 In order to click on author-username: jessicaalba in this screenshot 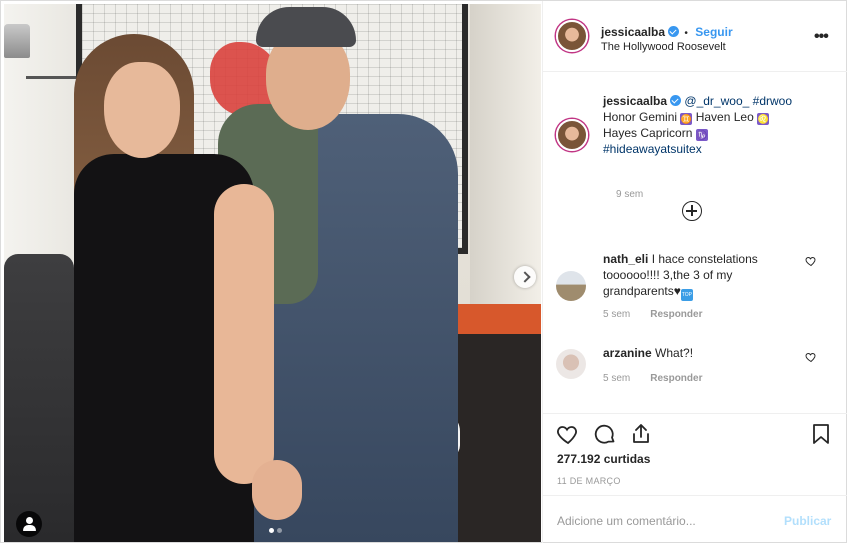, I will do `click(633, 32)`.